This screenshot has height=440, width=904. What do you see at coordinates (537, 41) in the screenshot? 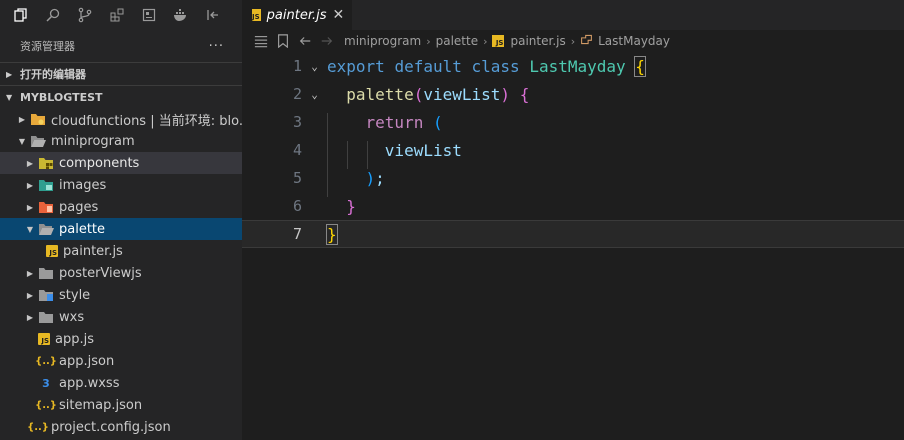
I see `breadcrumb-item: painter.js` at bounding box center [537, 41].